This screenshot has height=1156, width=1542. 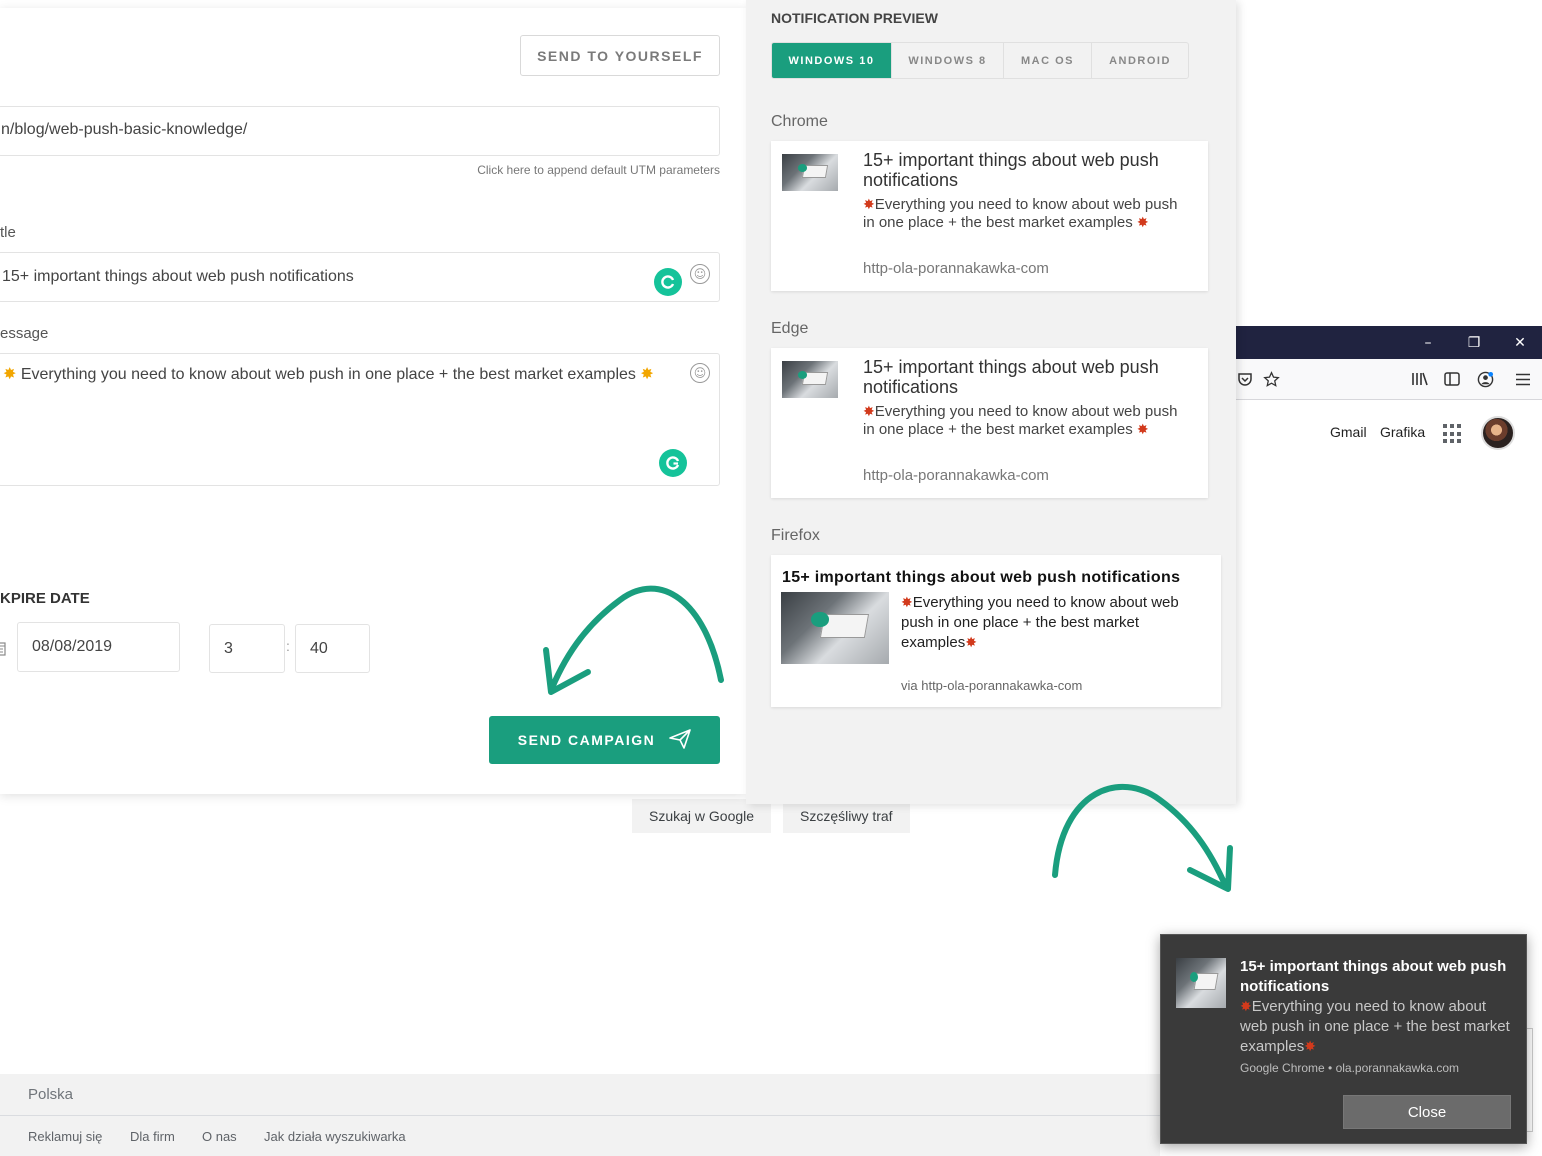 I want to click on send-campaign-label: SEND CAMPAIGN, so click(x=586, y=740).